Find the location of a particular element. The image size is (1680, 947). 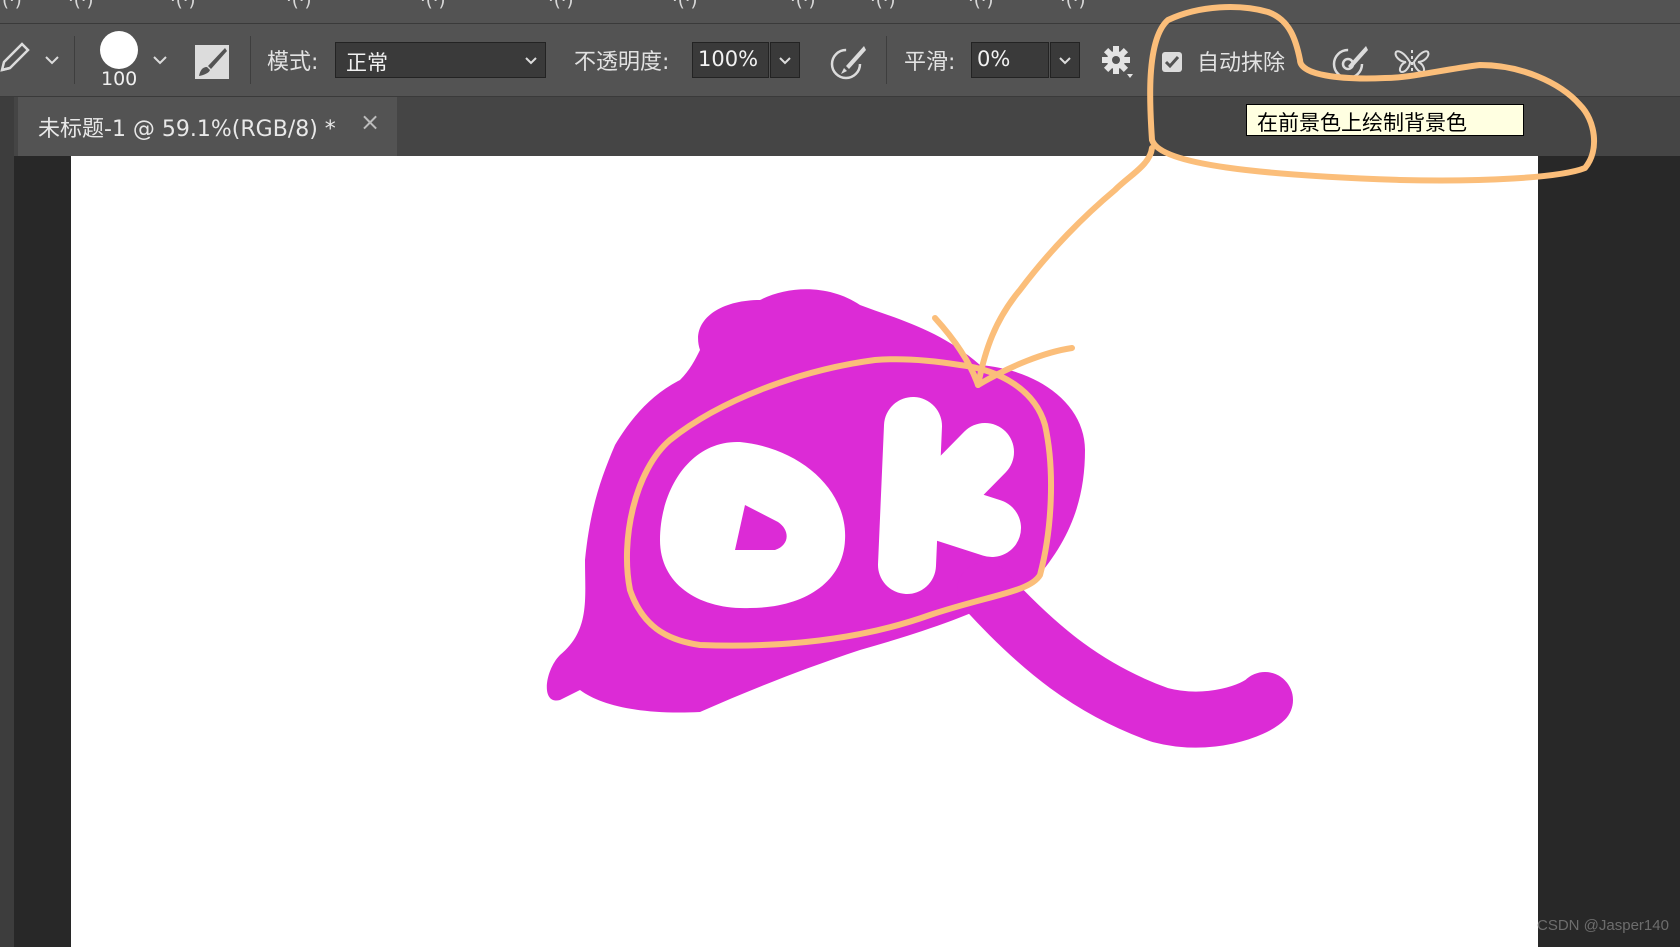

tooltip: 在前景色上绘制背景色 is located at coordinates (1385, 120).